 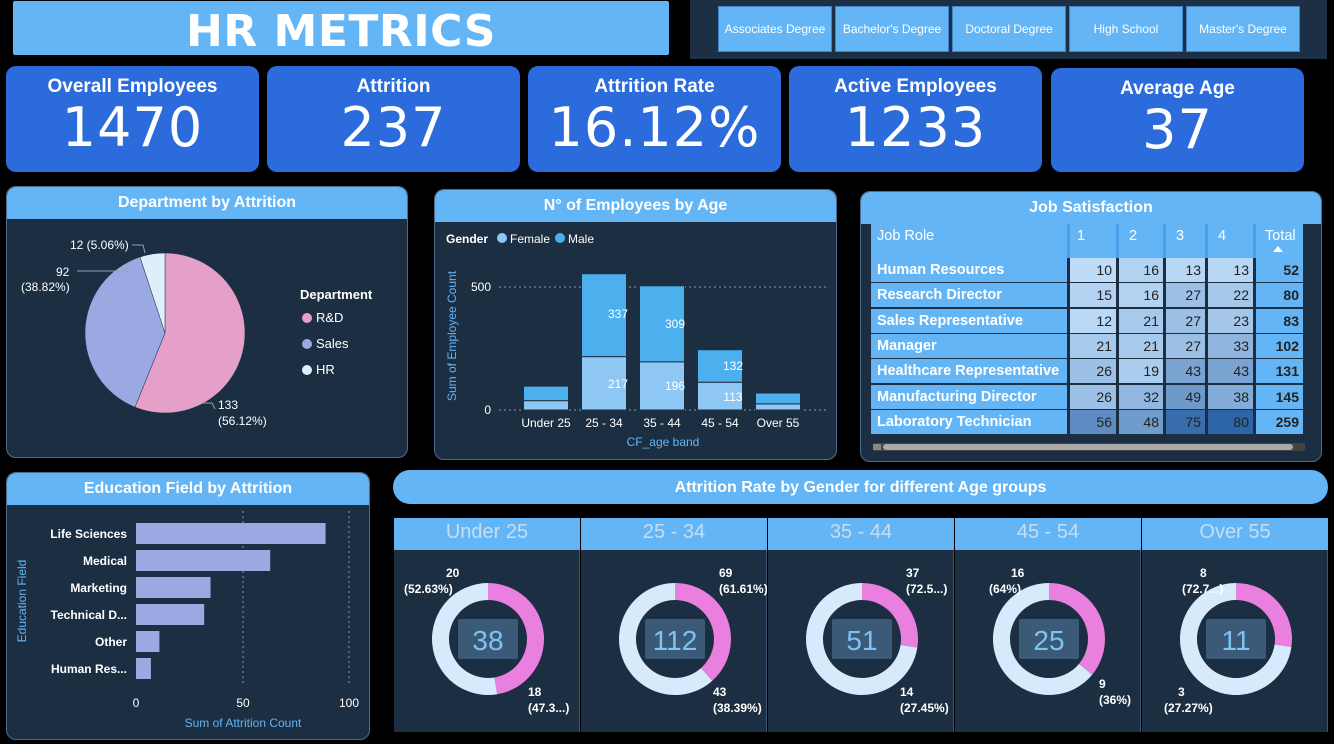 I want to click on y-tick-label: Other, so click(x=111, y=642).